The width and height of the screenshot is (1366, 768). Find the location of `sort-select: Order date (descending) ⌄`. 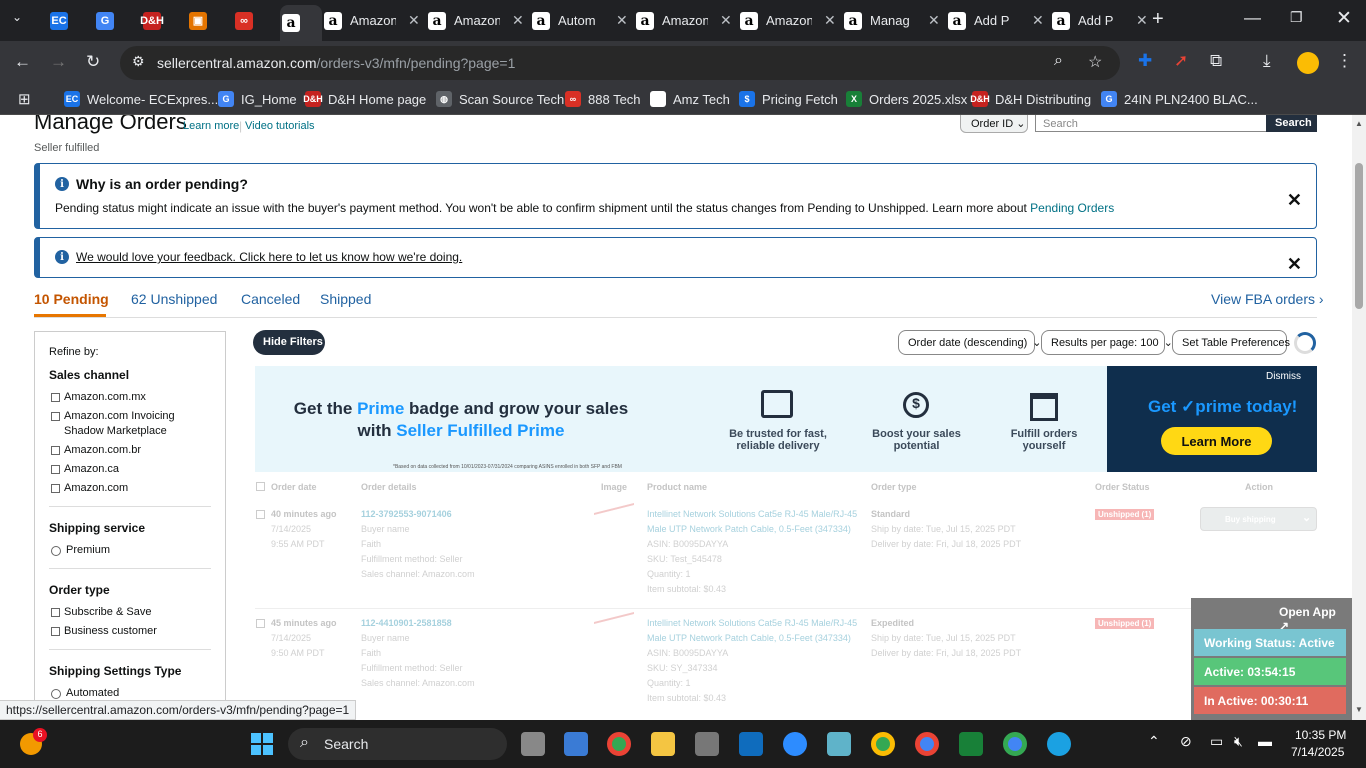

sort-select: Order date (descending) ⌄ is located at coordinates (969, 342).